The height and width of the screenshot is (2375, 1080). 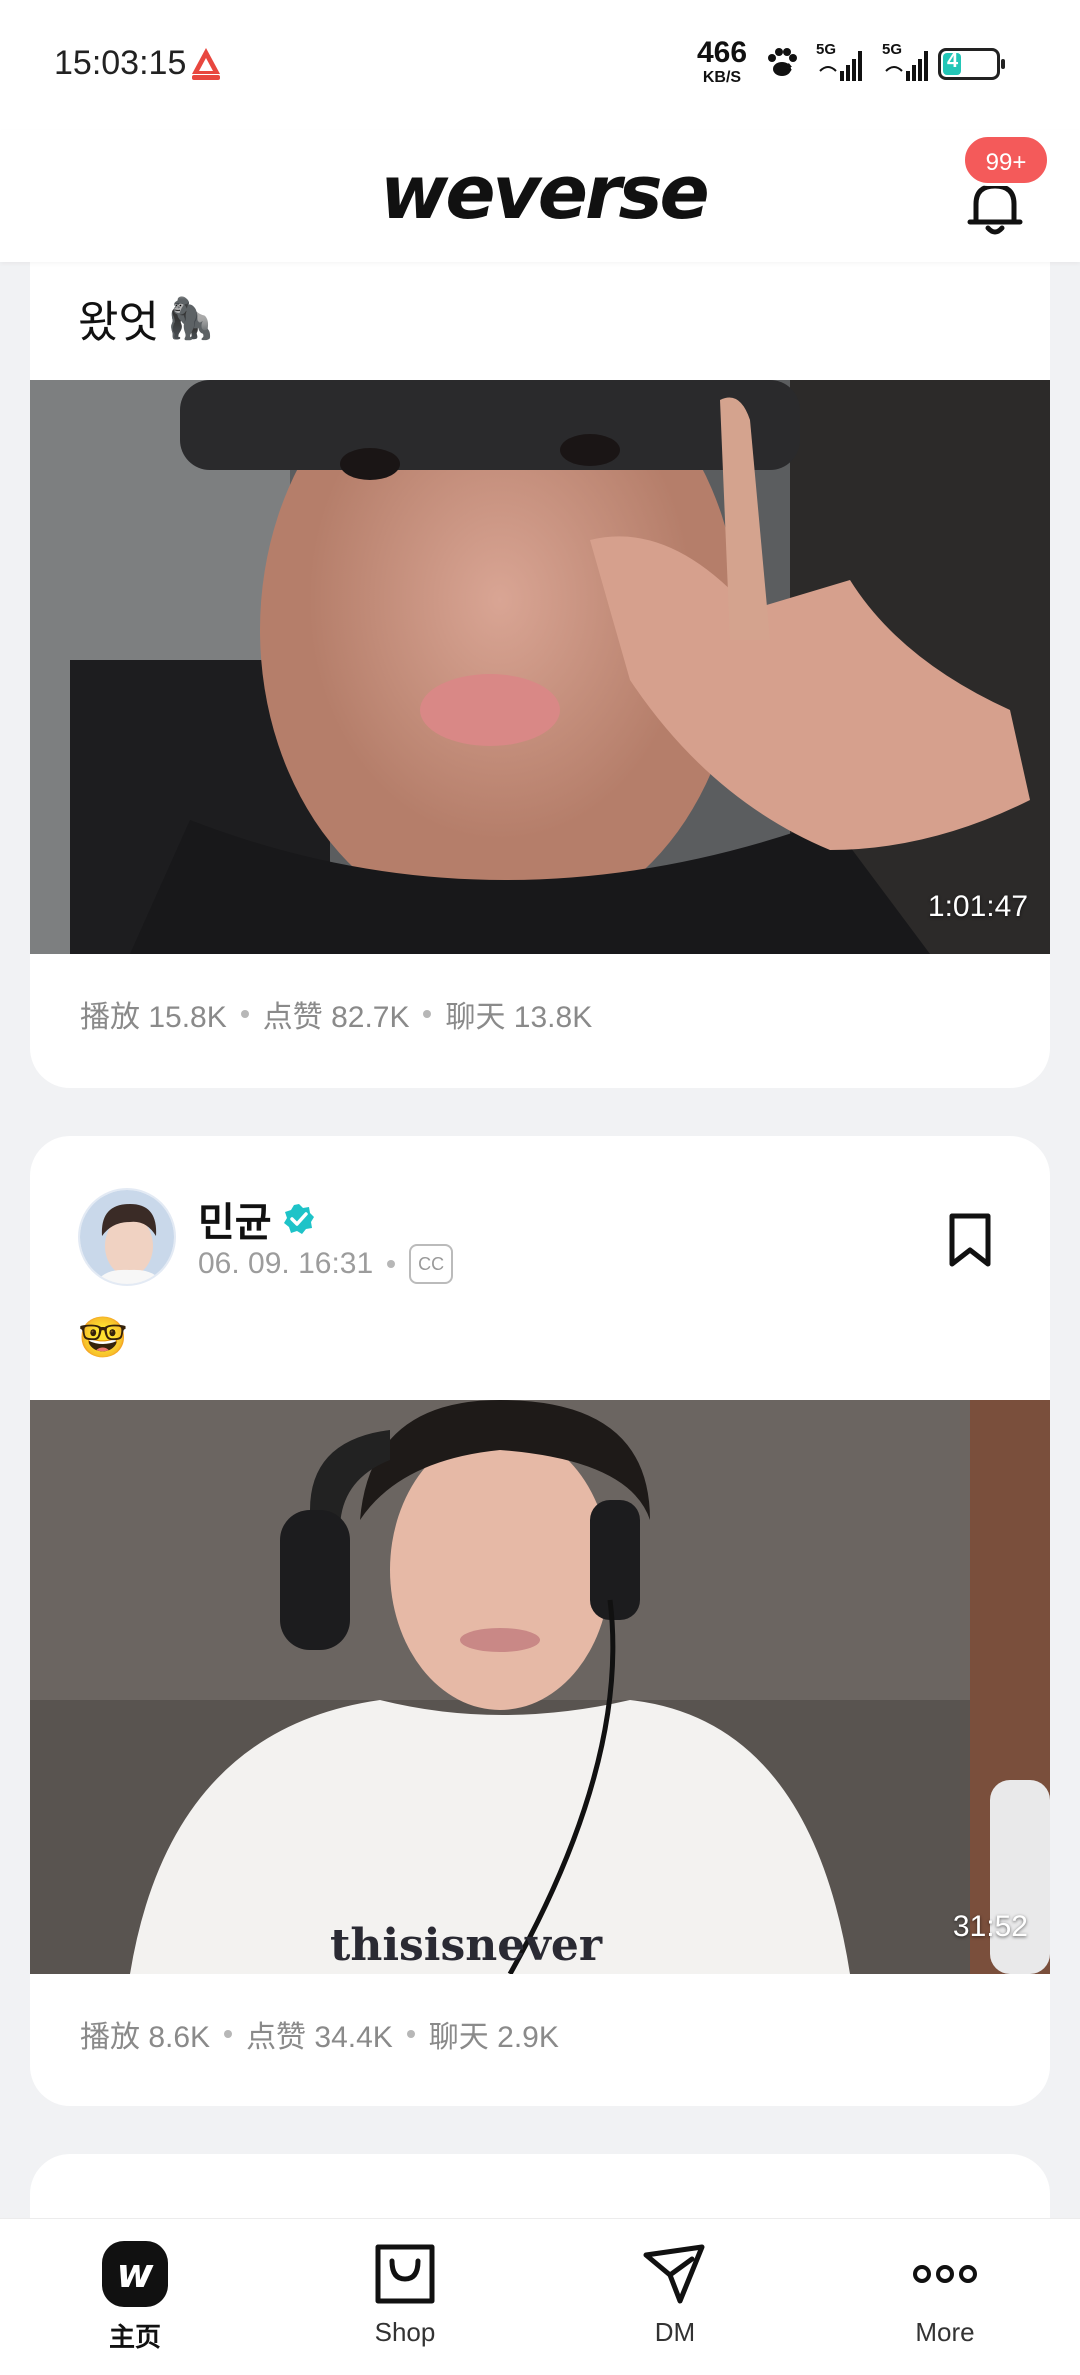 I want to click on likes-count: 点赞 82.7K, so click(x=336, y=1017).